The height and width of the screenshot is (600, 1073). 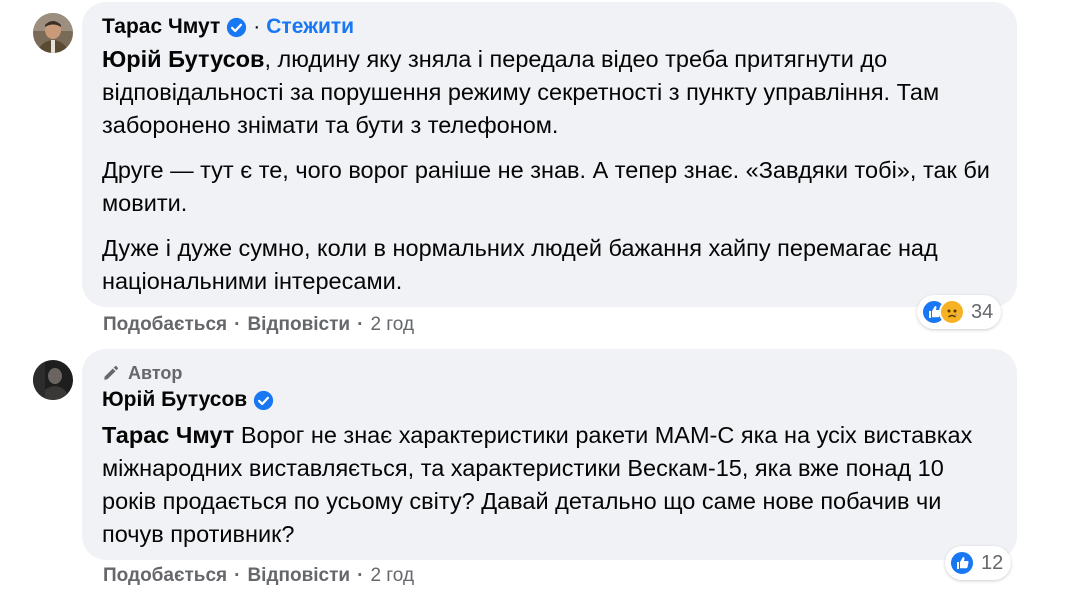 I want to click on mention-link: Юрій Бутусов, so click(x=183, y=59).